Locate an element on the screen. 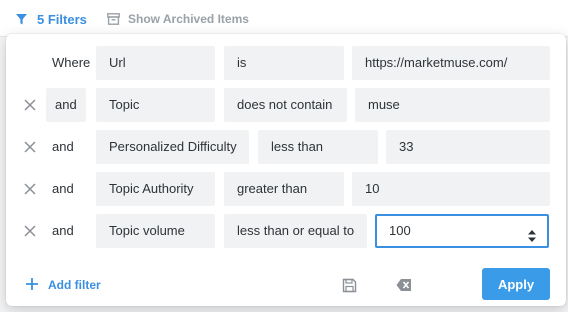 The height and width of the screenshot is (312, 568). filter-field-select: Topic Authority is located at coordinates (155, 189).